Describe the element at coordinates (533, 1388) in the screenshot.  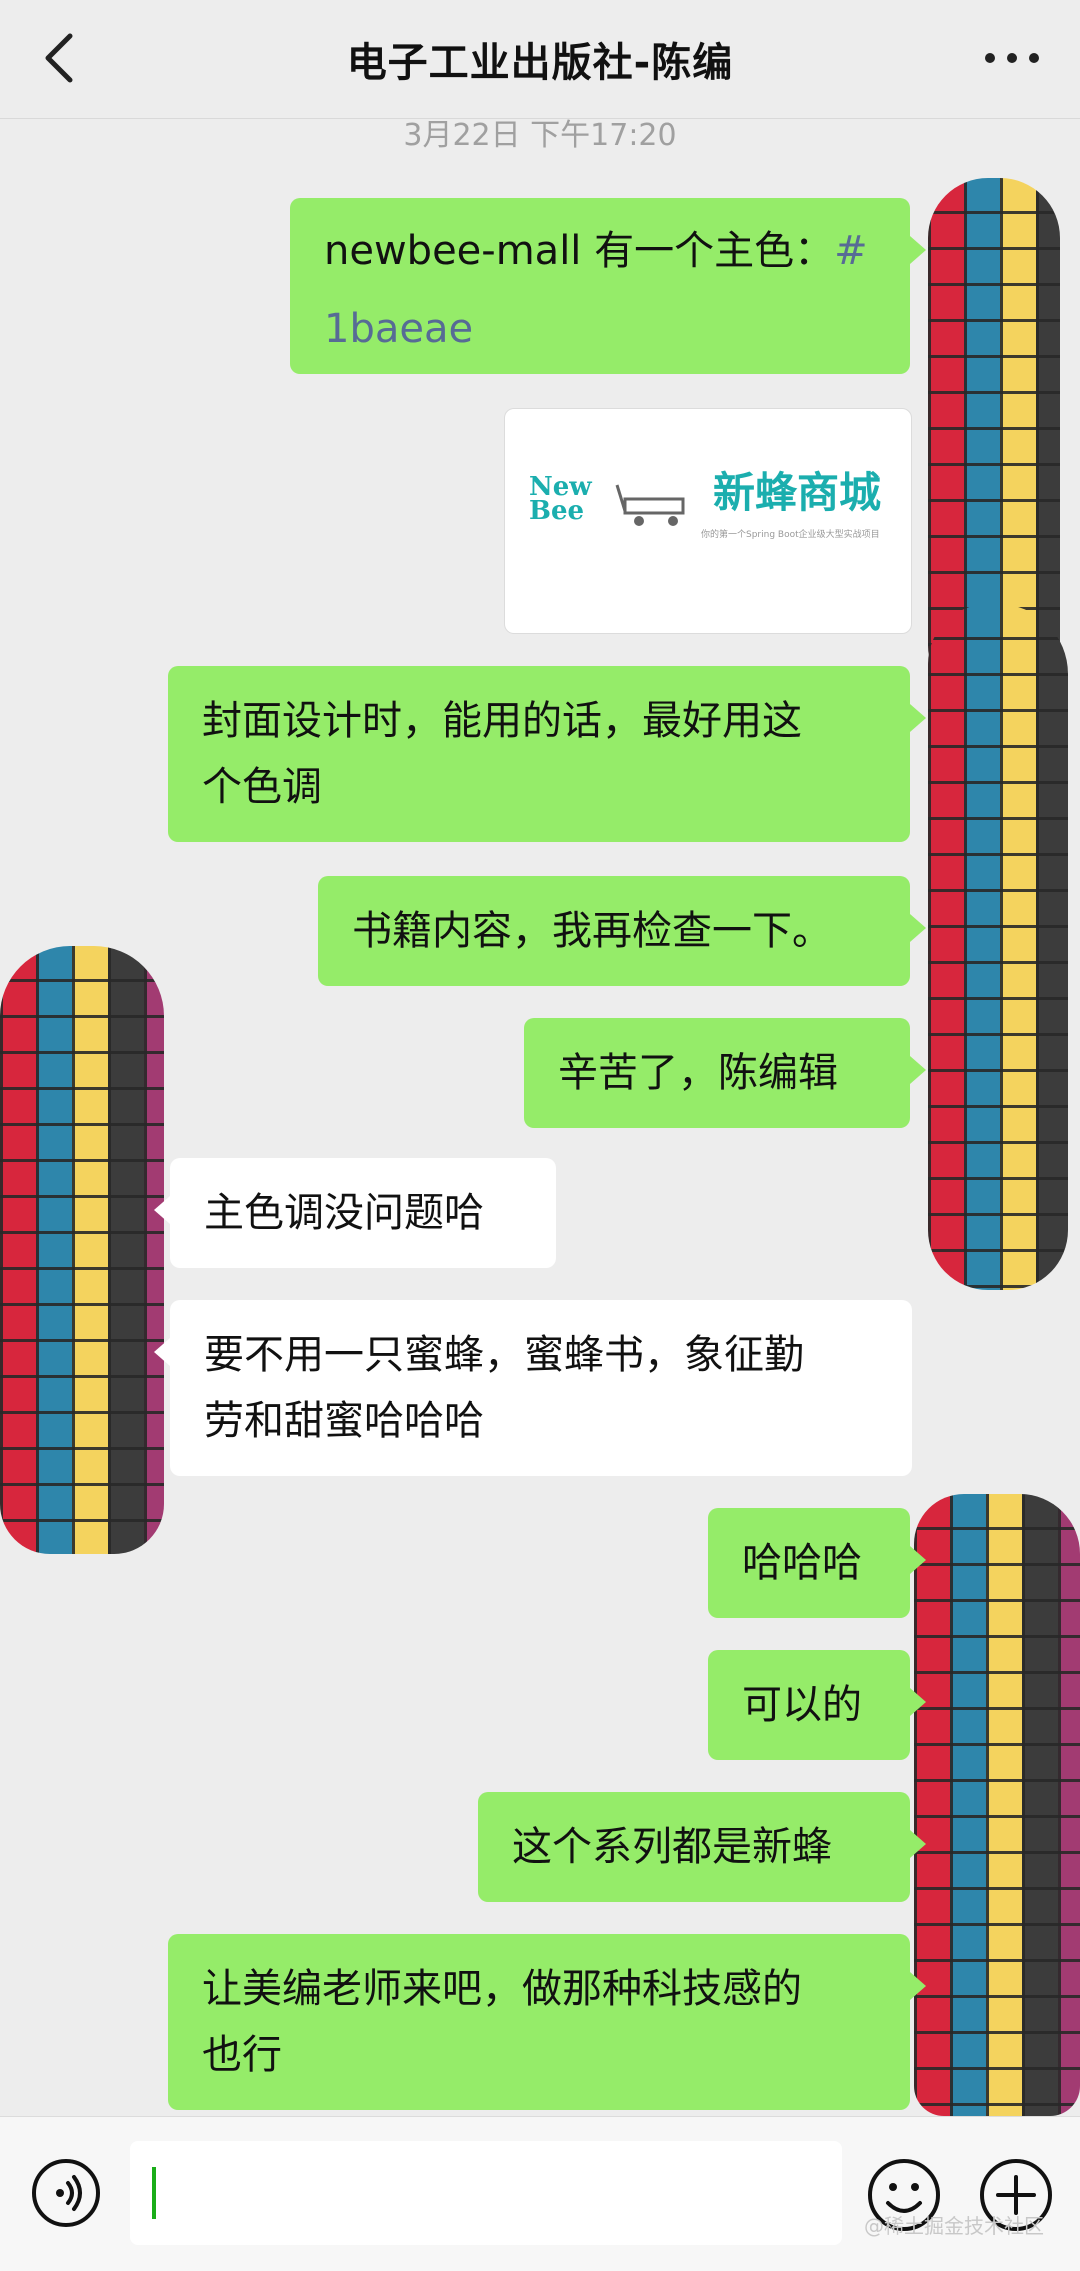
I see `message-bubble: 要不用一只蜜蜂，蜜蜂书，象征勤 劳和甜蜜哈哈哈` at that location.